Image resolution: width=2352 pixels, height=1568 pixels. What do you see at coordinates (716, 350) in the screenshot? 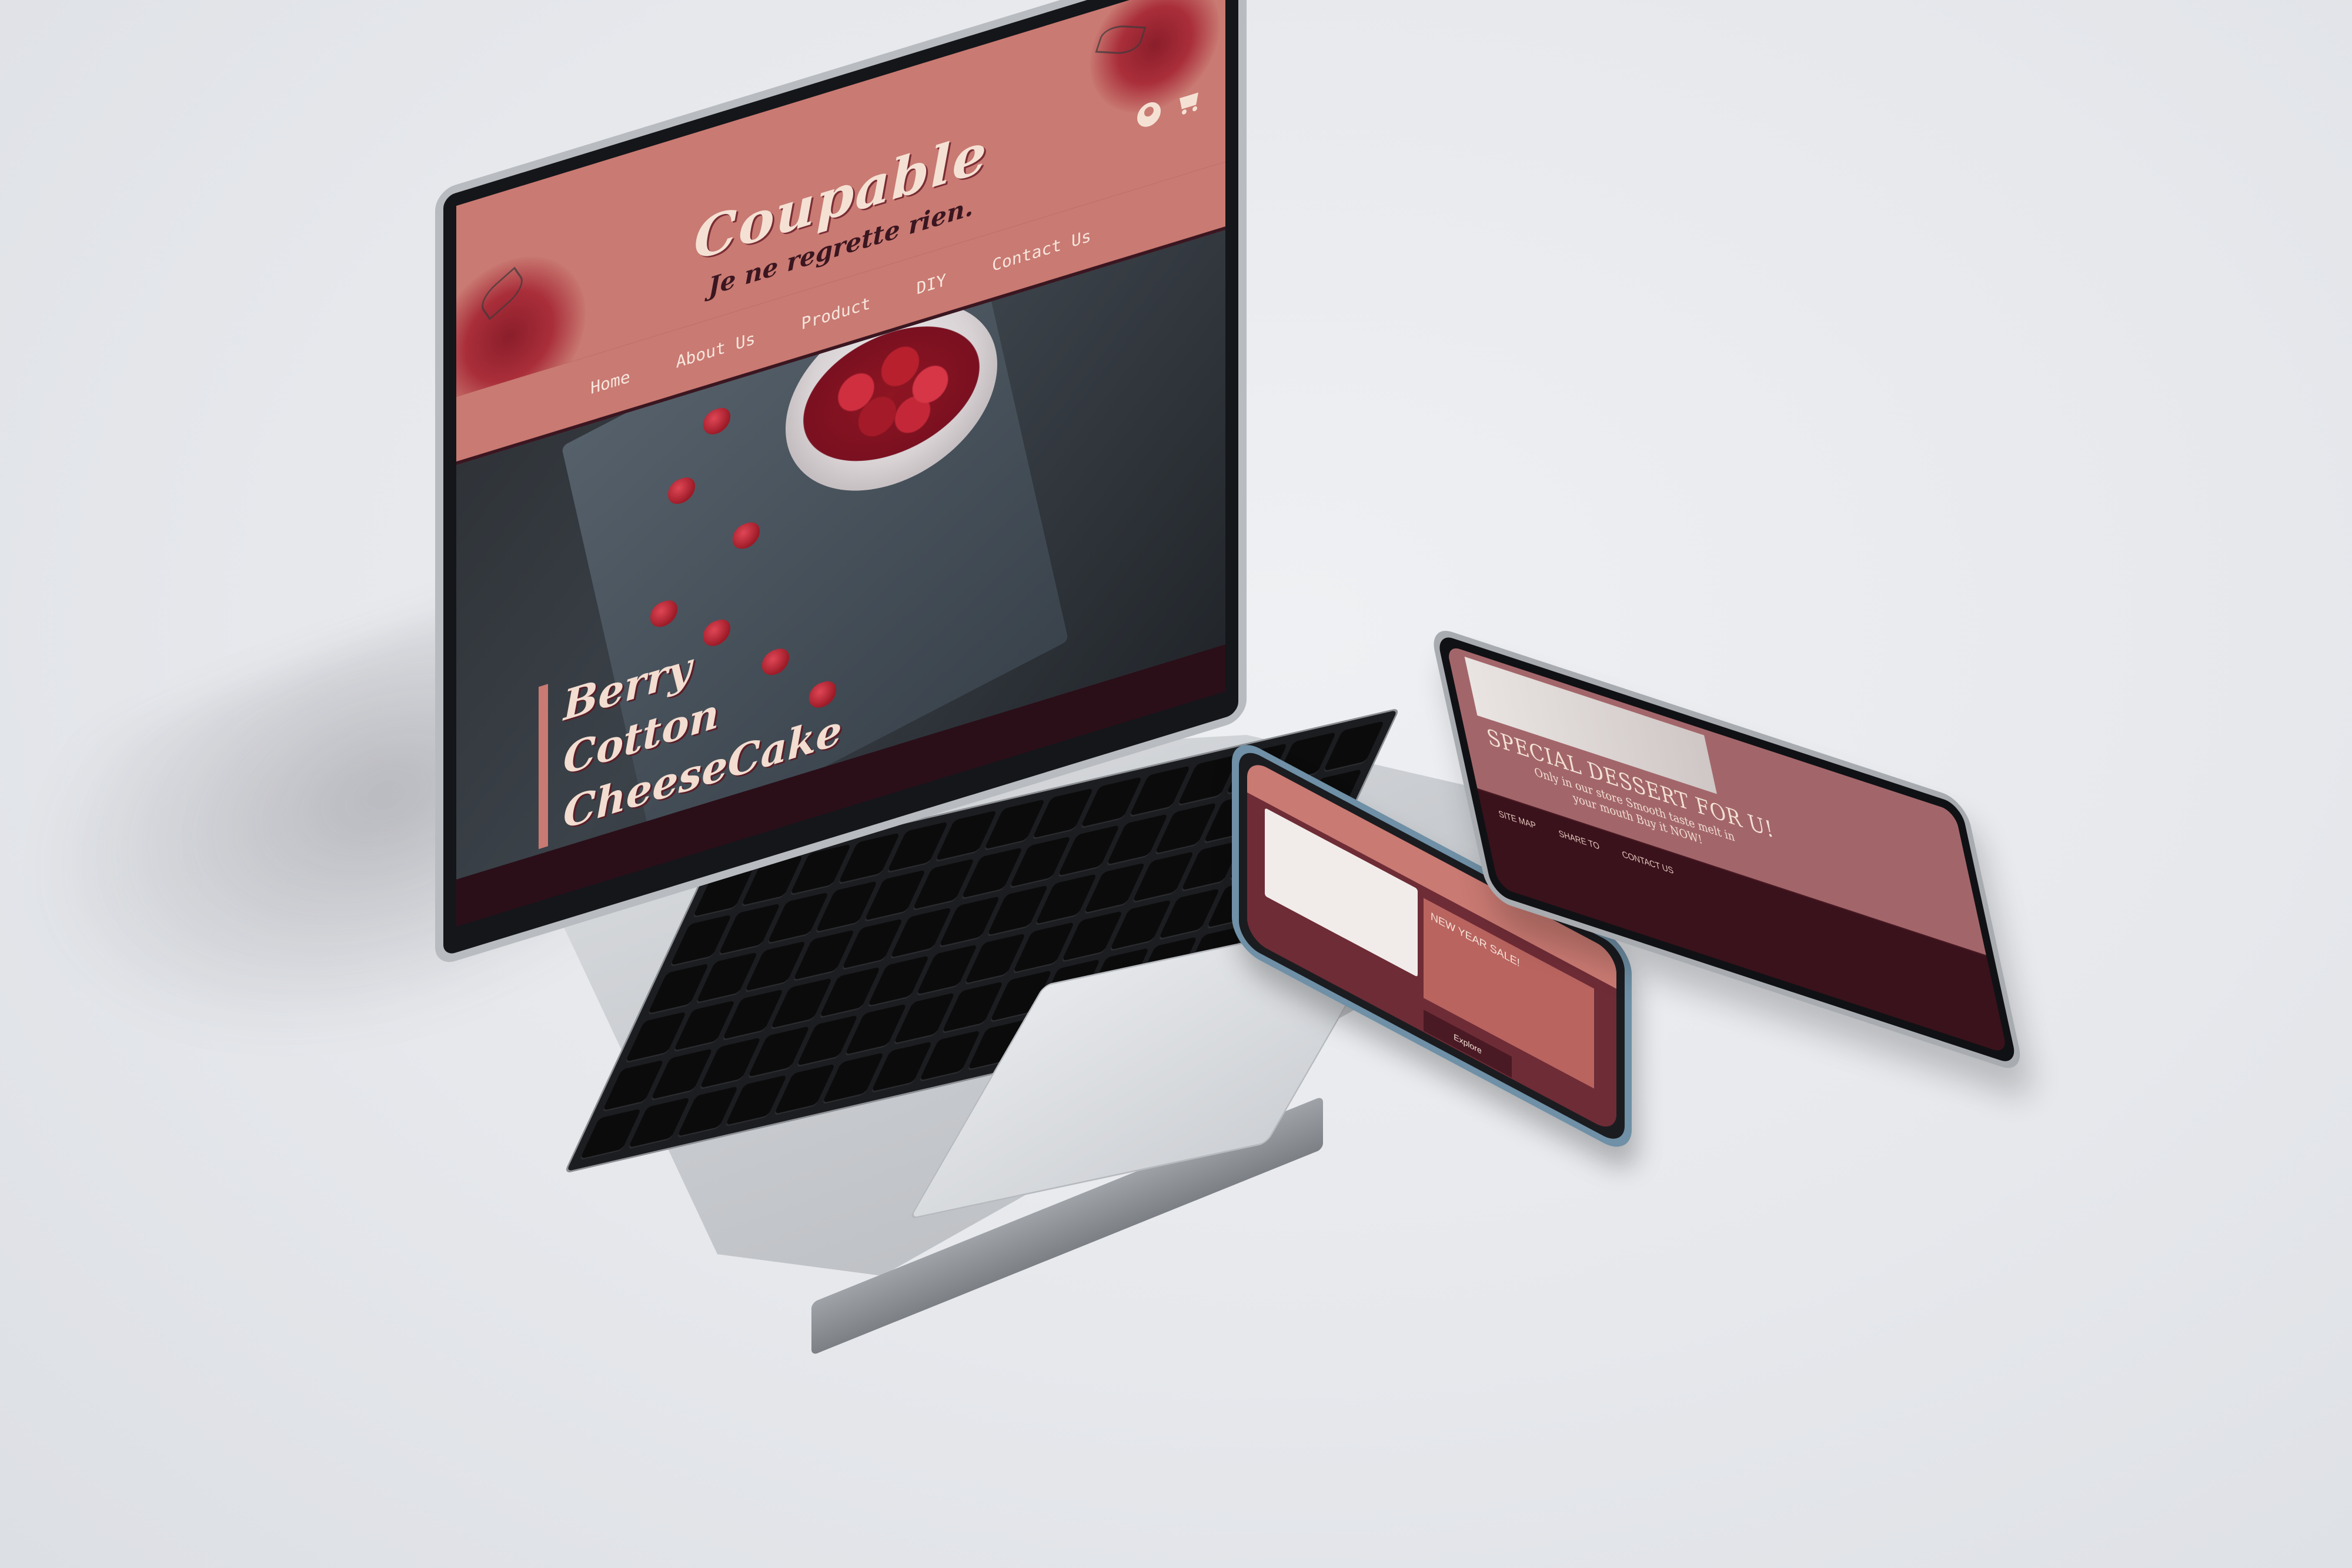
I see `nav-about-us: About Us` at bounding box center [716, 350].